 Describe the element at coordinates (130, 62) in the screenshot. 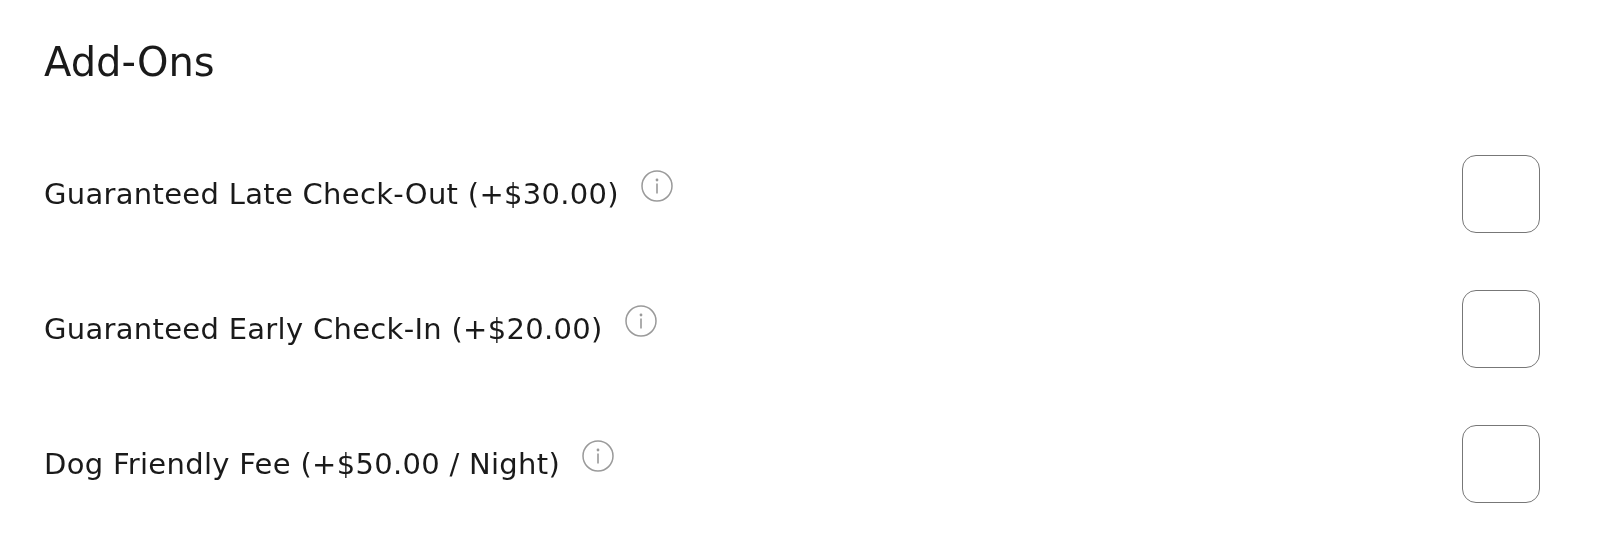

I see `section-title: Add-Ons` at that location.